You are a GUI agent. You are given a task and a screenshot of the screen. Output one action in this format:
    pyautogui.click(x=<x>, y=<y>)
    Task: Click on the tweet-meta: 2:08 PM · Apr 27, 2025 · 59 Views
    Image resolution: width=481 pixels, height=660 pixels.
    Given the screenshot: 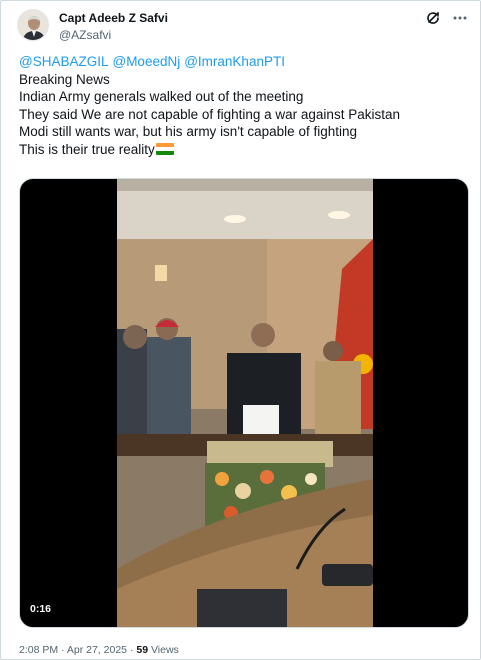 What is the action you would take?
    pyautogui.click(x=99, y=650)
    